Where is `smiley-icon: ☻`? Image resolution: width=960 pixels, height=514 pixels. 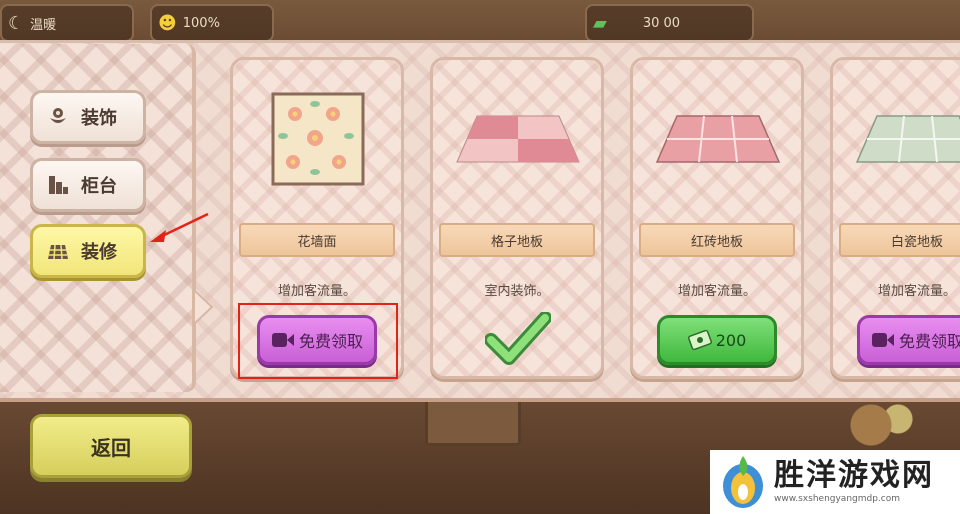
smiley-icon: ☻ is located at coordinates (167, 23).